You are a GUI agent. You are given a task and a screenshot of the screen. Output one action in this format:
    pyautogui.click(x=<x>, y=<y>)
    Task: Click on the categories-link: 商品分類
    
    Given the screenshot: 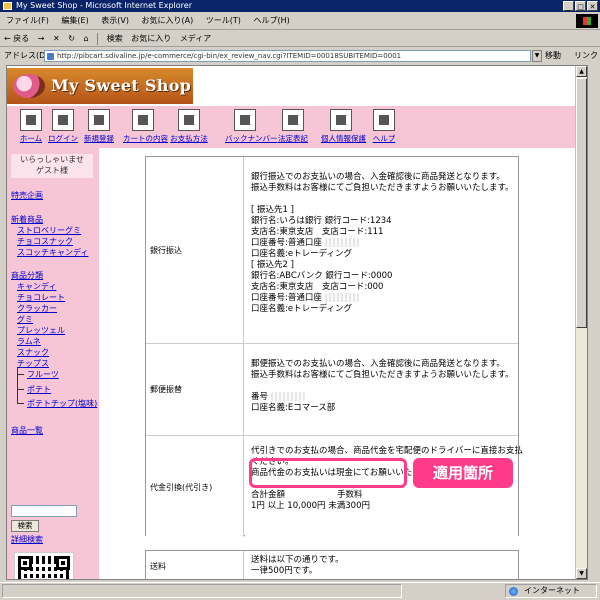 What is the action you would take?
    pyautogui.click(x=27, y=275)
    